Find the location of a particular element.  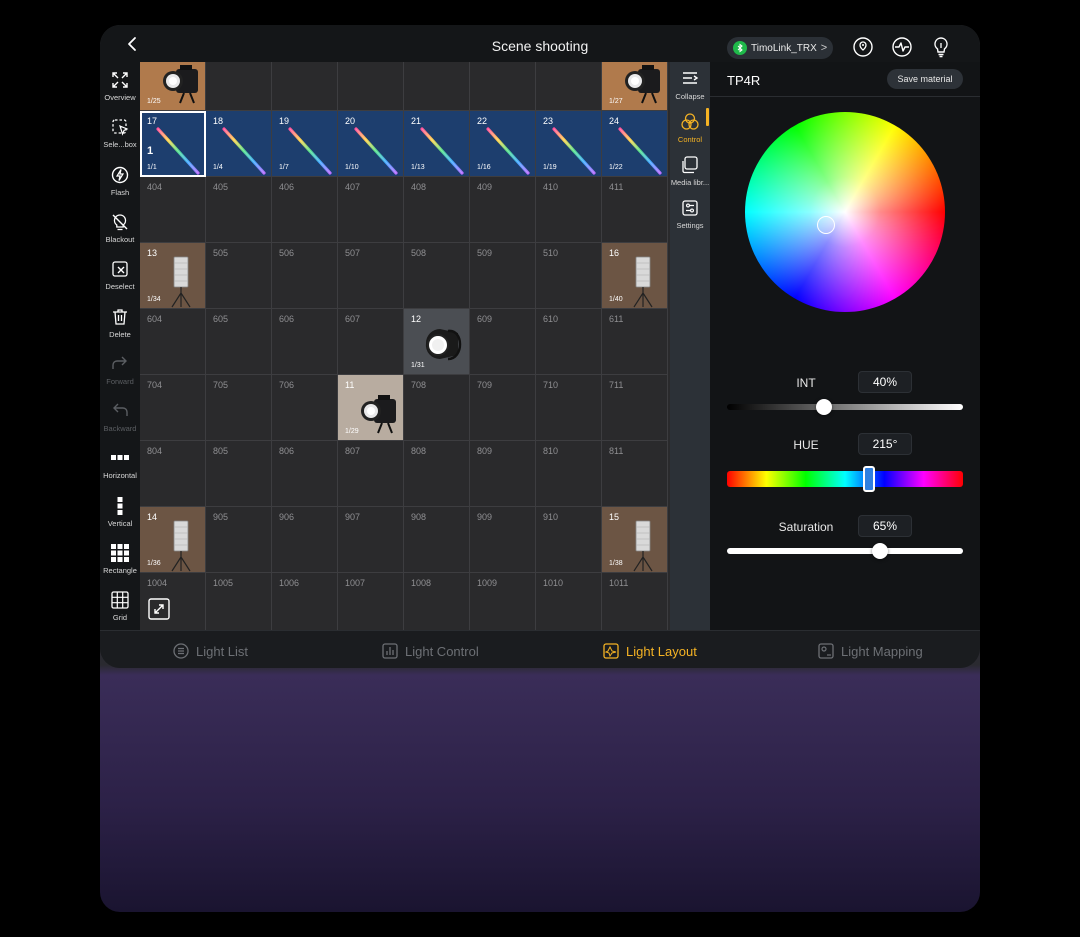

grid-cell: 806 is located at coordinates (305, 474).